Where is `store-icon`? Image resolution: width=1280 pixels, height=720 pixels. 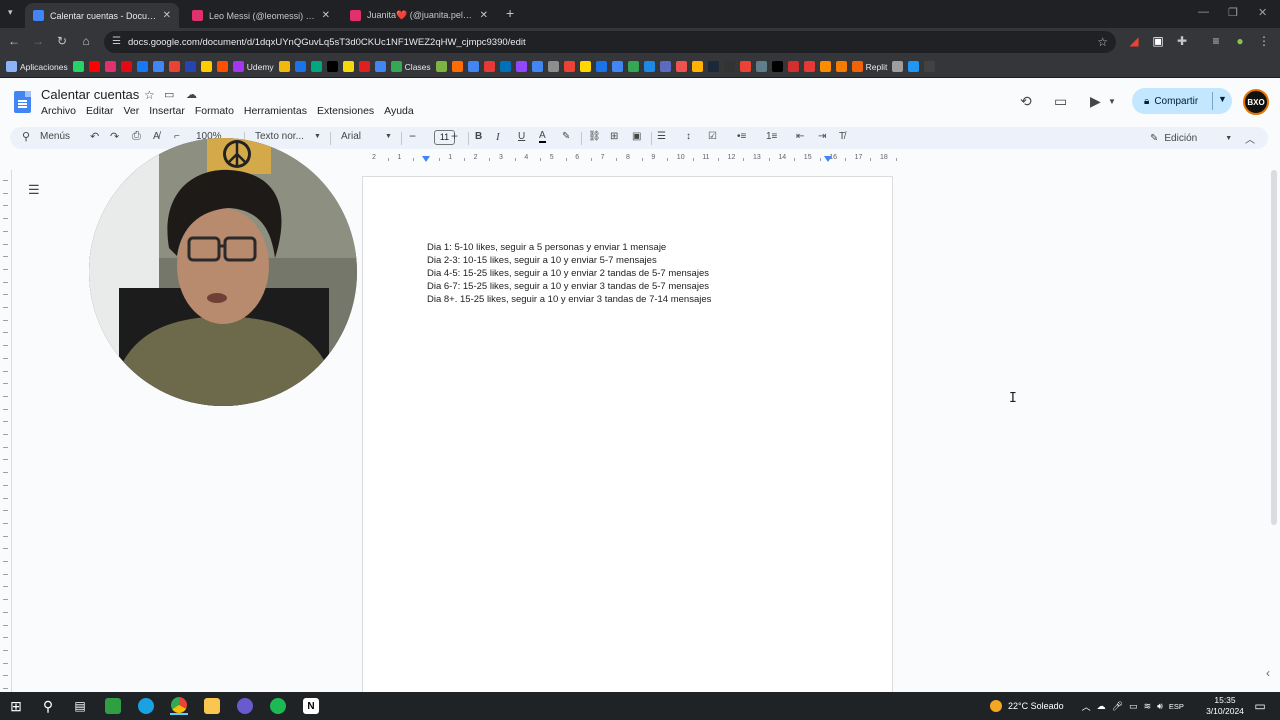 store-icon is located at coordinates (113, 706).